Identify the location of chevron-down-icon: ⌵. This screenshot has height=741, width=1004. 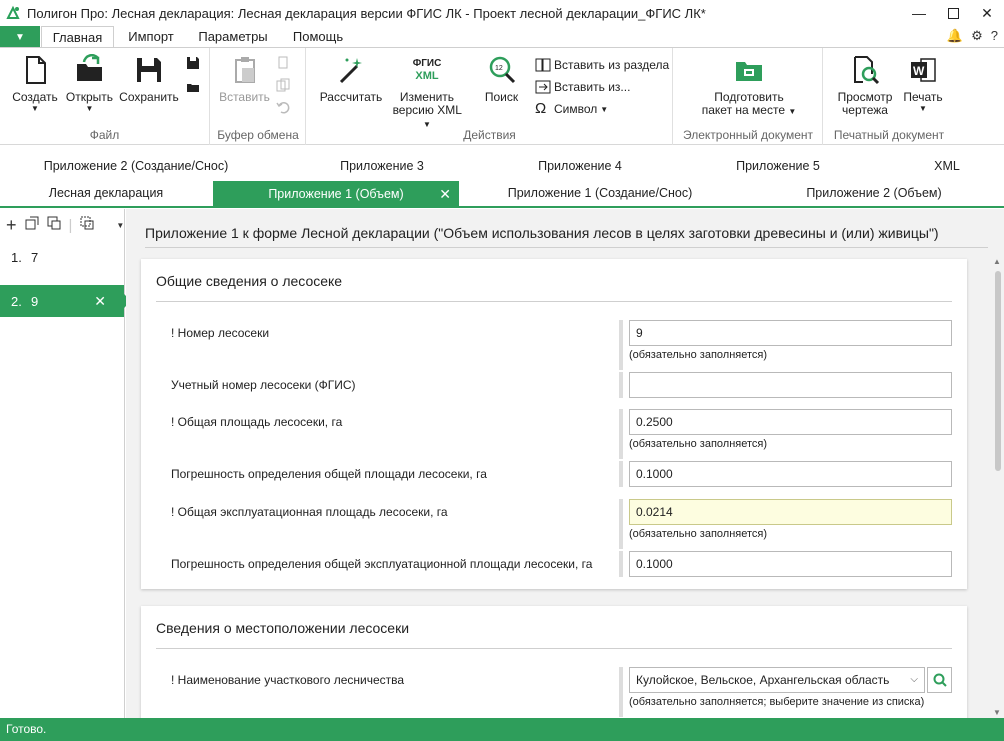
(914, 679).